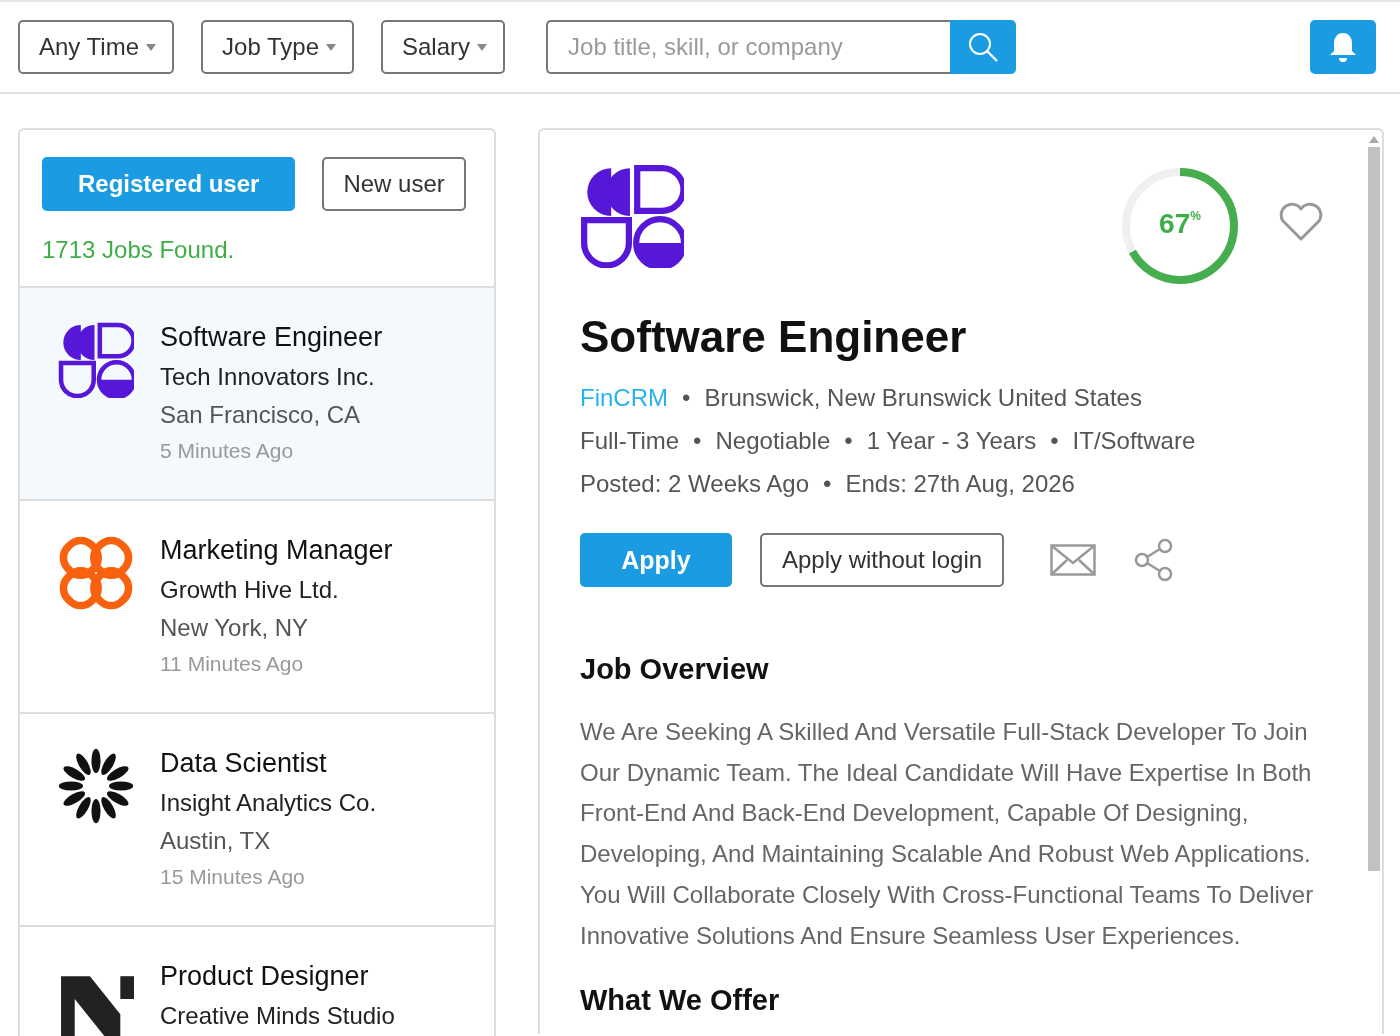 This screenshot has height=1036, width=1400. What do you see at coordinates (923, 397) in the screenshot?
I see `job-meta: Brunswick, New Brunswick United States` at bounding box center [923, 397].